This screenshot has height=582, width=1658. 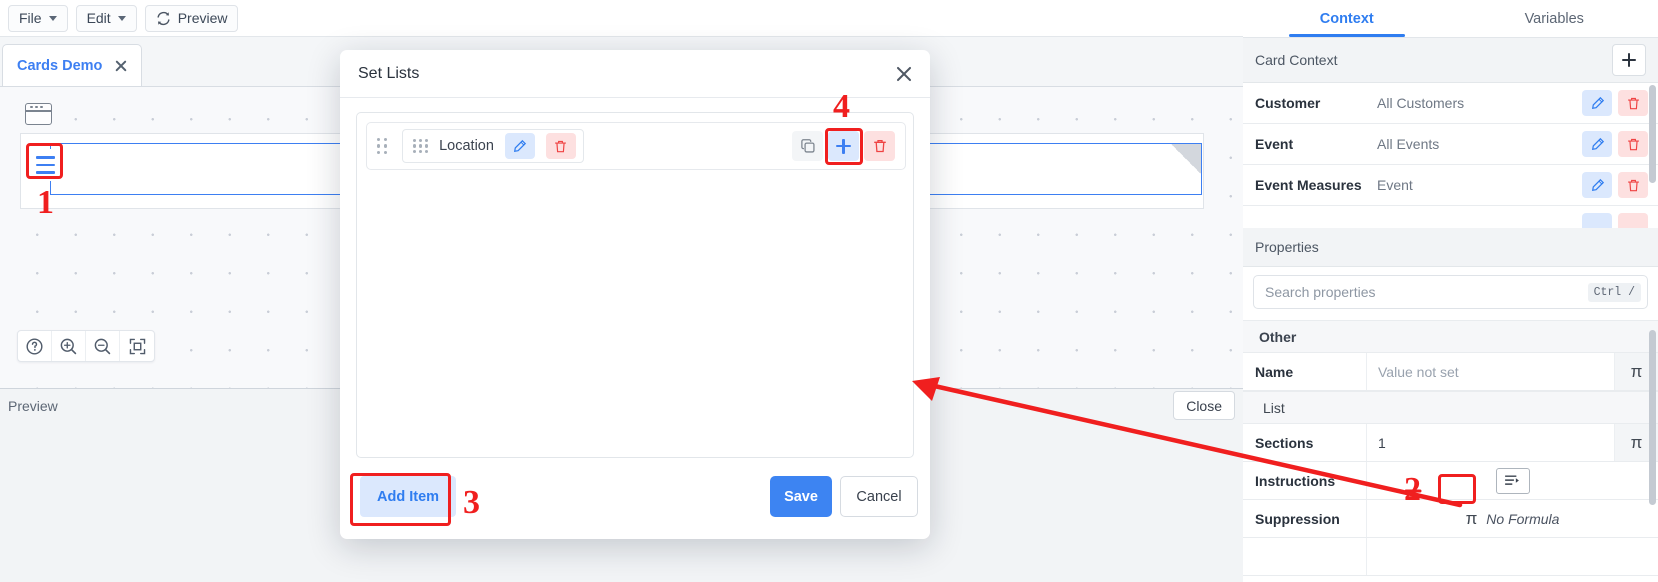 I want to click on delete-item-button, so click(x=560, y=146).